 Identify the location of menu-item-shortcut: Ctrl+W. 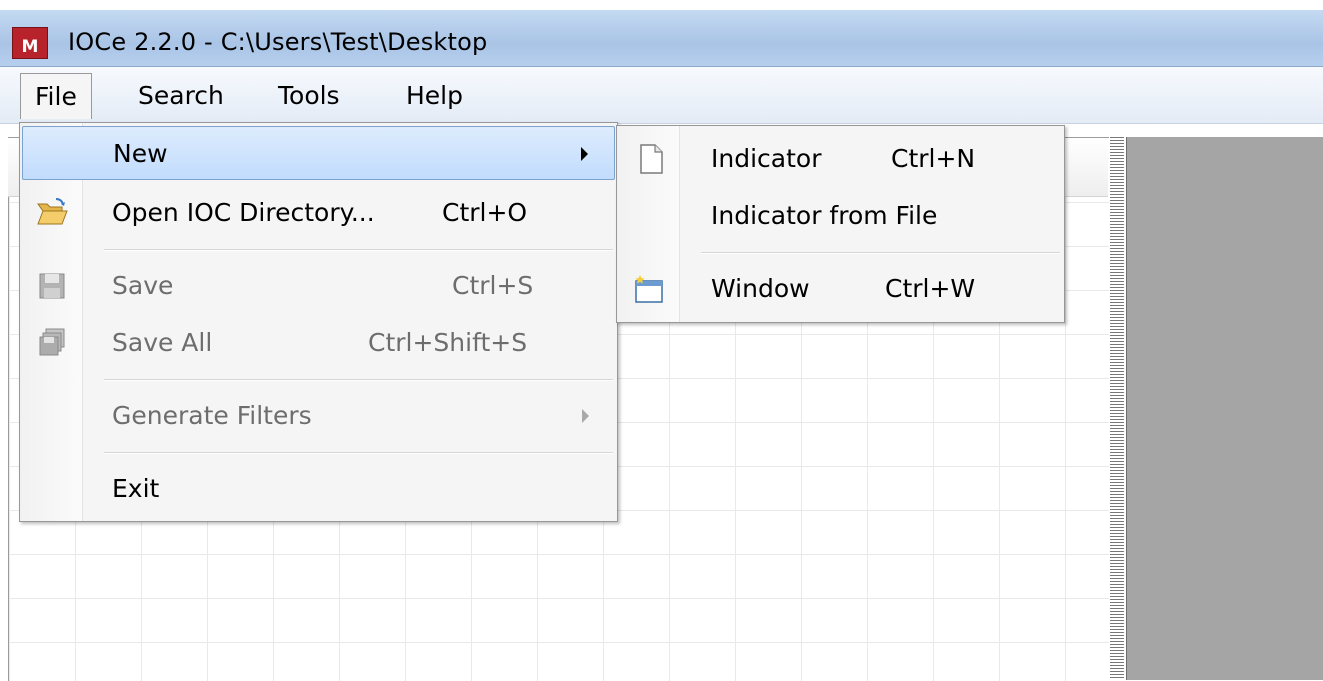
(930, 288).